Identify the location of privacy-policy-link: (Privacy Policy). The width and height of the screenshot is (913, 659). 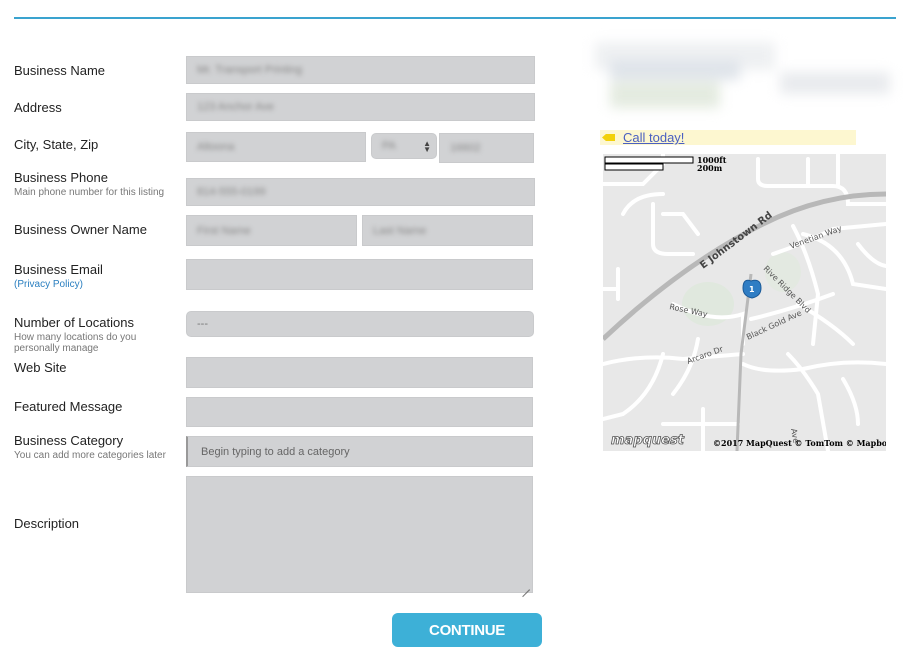
(48, 284).